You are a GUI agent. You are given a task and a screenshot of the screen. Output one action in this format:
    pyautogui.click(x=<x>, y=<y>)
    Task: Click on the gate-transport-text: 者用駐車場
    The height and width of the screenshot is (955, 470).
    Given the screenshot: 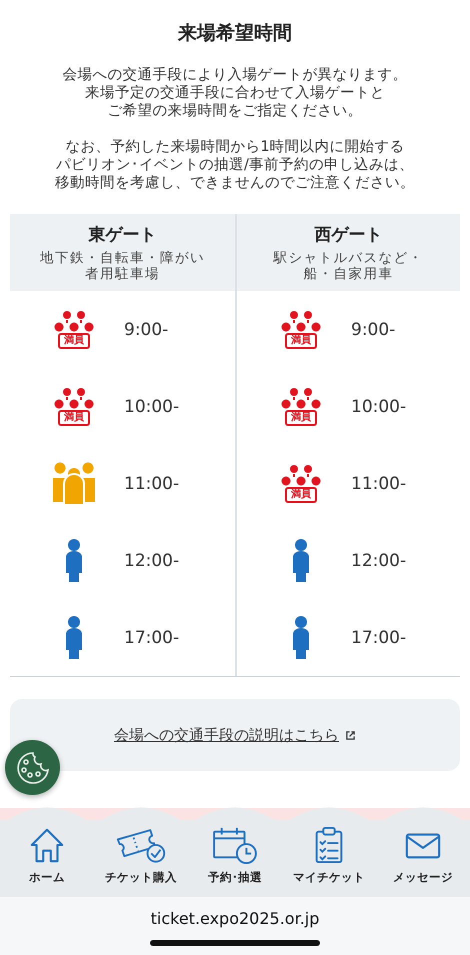 What is the action you would take?
    pyautogui.click(x=122, y=274)
    